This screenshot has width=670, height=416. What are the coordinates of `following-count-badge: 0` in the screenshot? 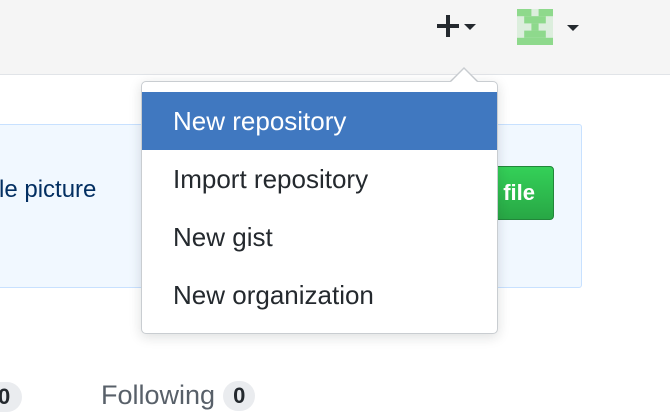 It's located at (239, 395).